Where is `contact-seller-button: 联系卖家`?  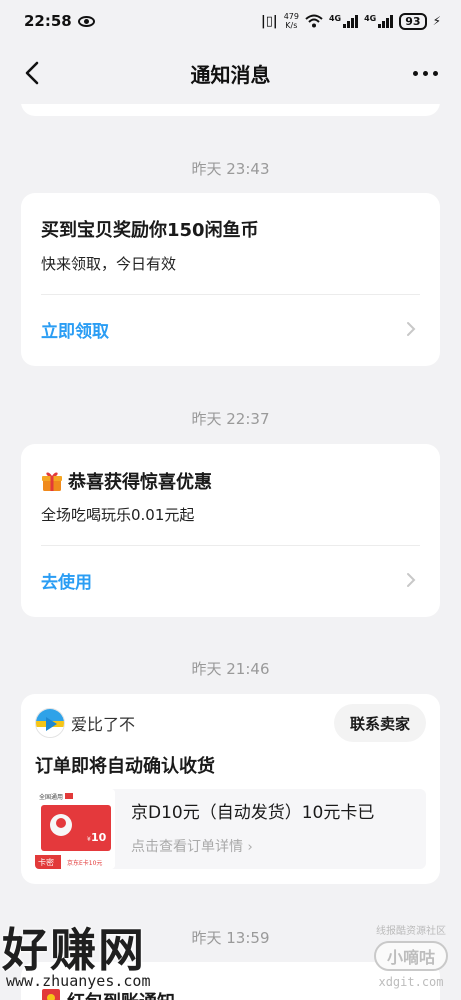 contact-seller-button: 联系卖家 is located at coordinates (379, 723).